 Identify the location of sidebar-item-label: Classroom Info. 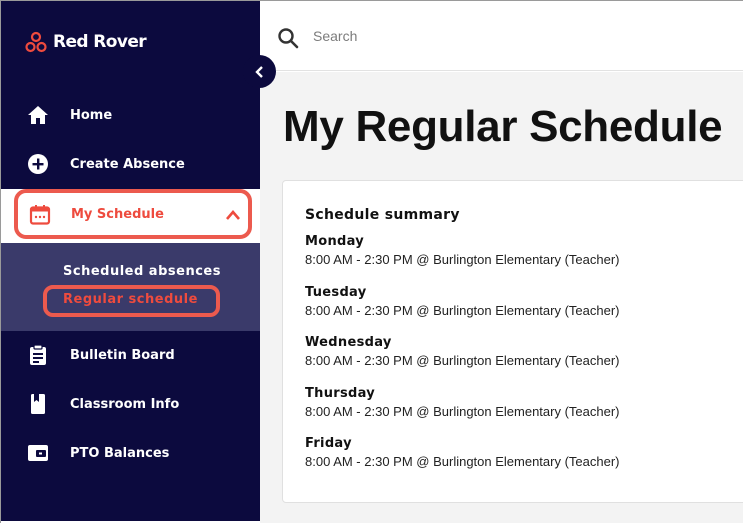
(125, 404).